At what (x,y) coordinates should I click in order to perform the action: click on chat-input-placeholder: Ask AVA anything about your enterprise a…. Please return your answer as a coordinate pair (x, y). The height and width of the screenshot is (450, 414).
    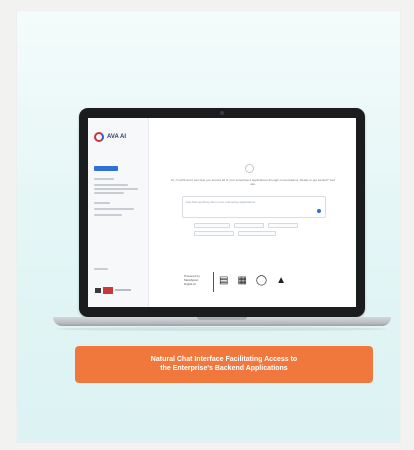
    Looking at the image, I should click on (221, 202).